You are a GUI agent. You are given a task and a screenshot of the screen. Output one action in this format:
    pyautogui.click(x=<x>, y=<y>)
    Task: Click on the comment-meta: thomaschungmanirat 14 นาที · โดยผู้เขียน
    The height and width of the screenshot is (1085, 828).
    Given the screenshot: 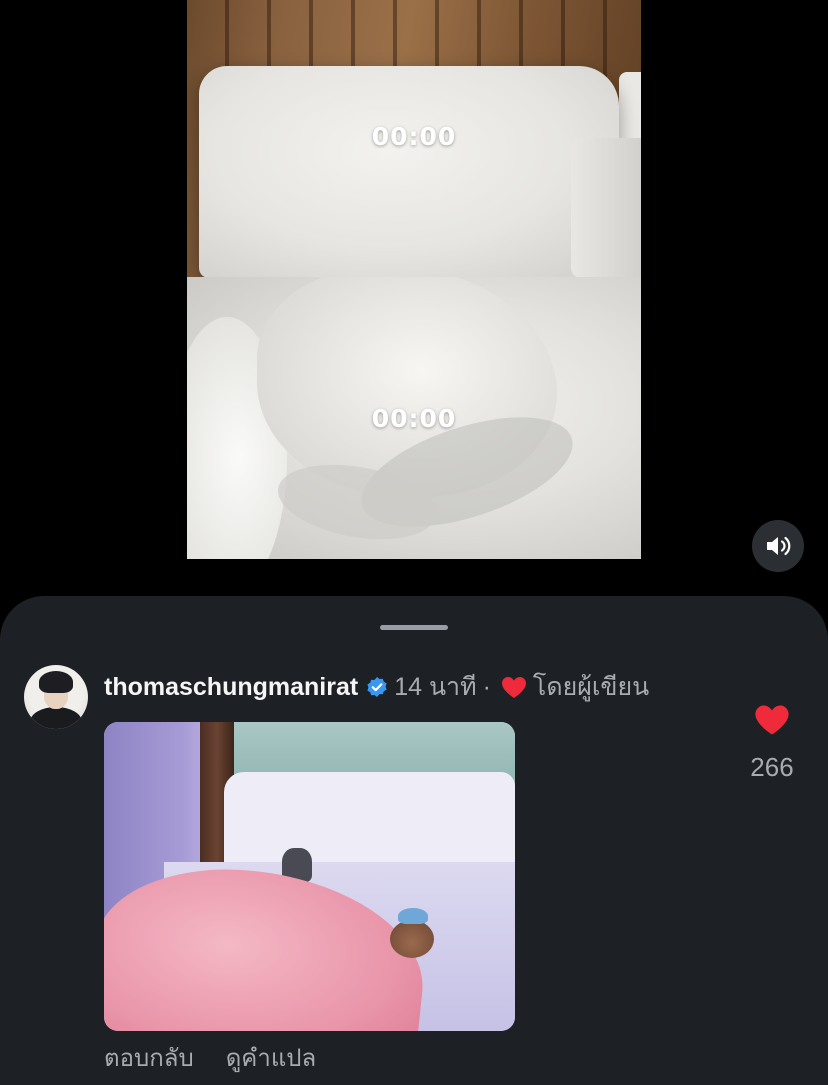 What is the action you would take?
    pyautogui.click(x=376, y=687)
    